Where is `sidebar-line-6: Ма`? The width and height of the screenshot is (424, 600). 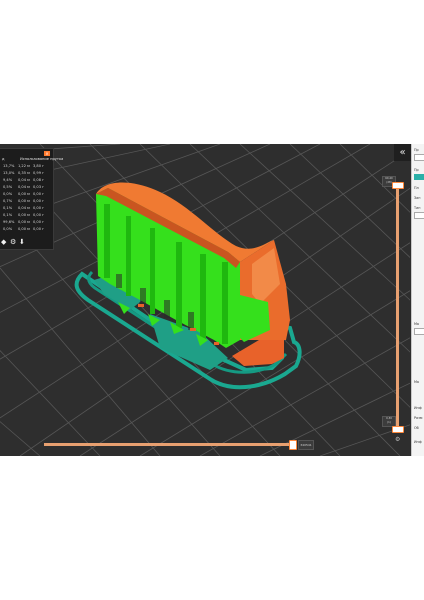
sidebar-line-6: Ма is located at coordinates (417, 324).